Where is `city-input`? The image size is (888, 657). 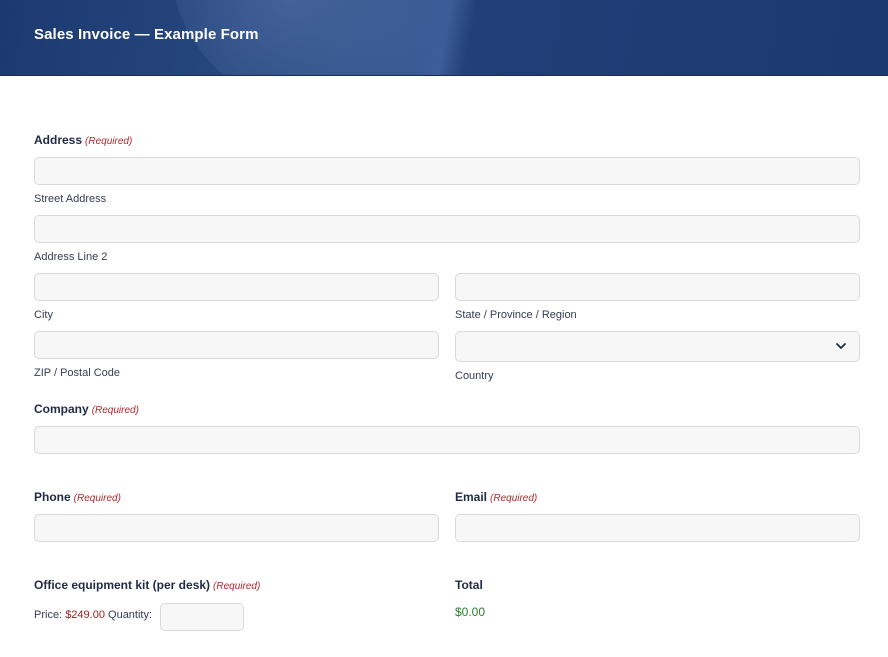
city-input is located at coordinates (236, 287).